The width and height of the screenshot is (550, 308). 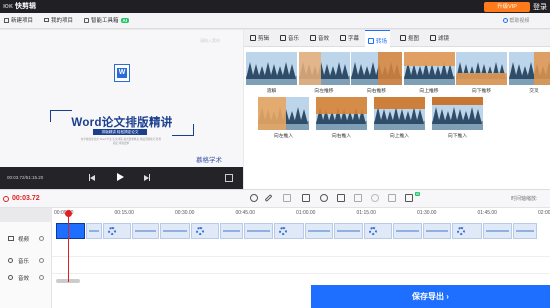 I want to click on transition-label: 向上推移, so click(x=429, y=91).